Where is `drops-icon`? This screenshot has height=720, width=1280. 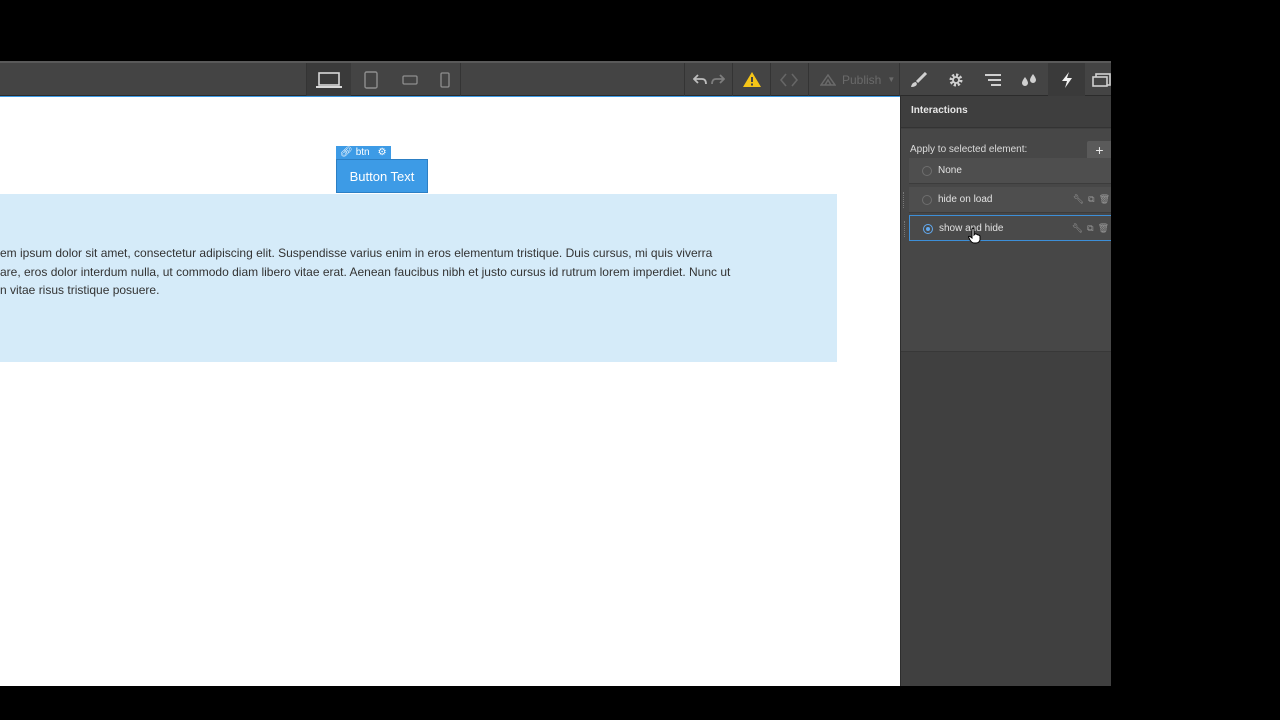
drops-icon is located at coordinates (1028, 79).